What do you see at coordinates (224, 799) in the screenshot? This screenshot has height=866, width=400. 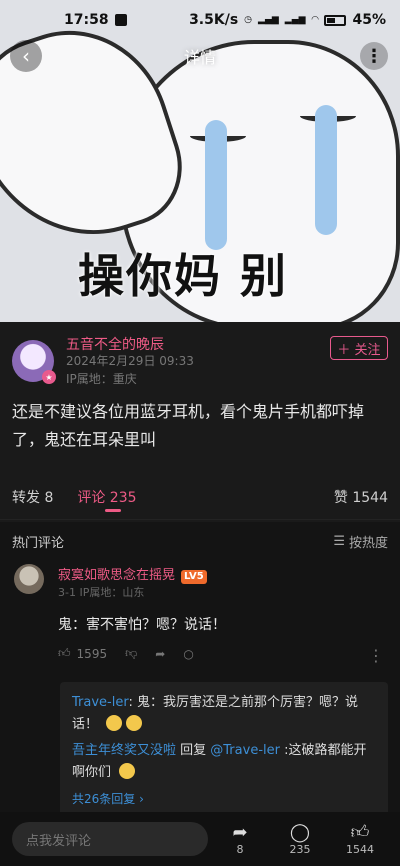 I see `view-all-replies-link: 共26条回复 ›` at bounding box center [224, 799].